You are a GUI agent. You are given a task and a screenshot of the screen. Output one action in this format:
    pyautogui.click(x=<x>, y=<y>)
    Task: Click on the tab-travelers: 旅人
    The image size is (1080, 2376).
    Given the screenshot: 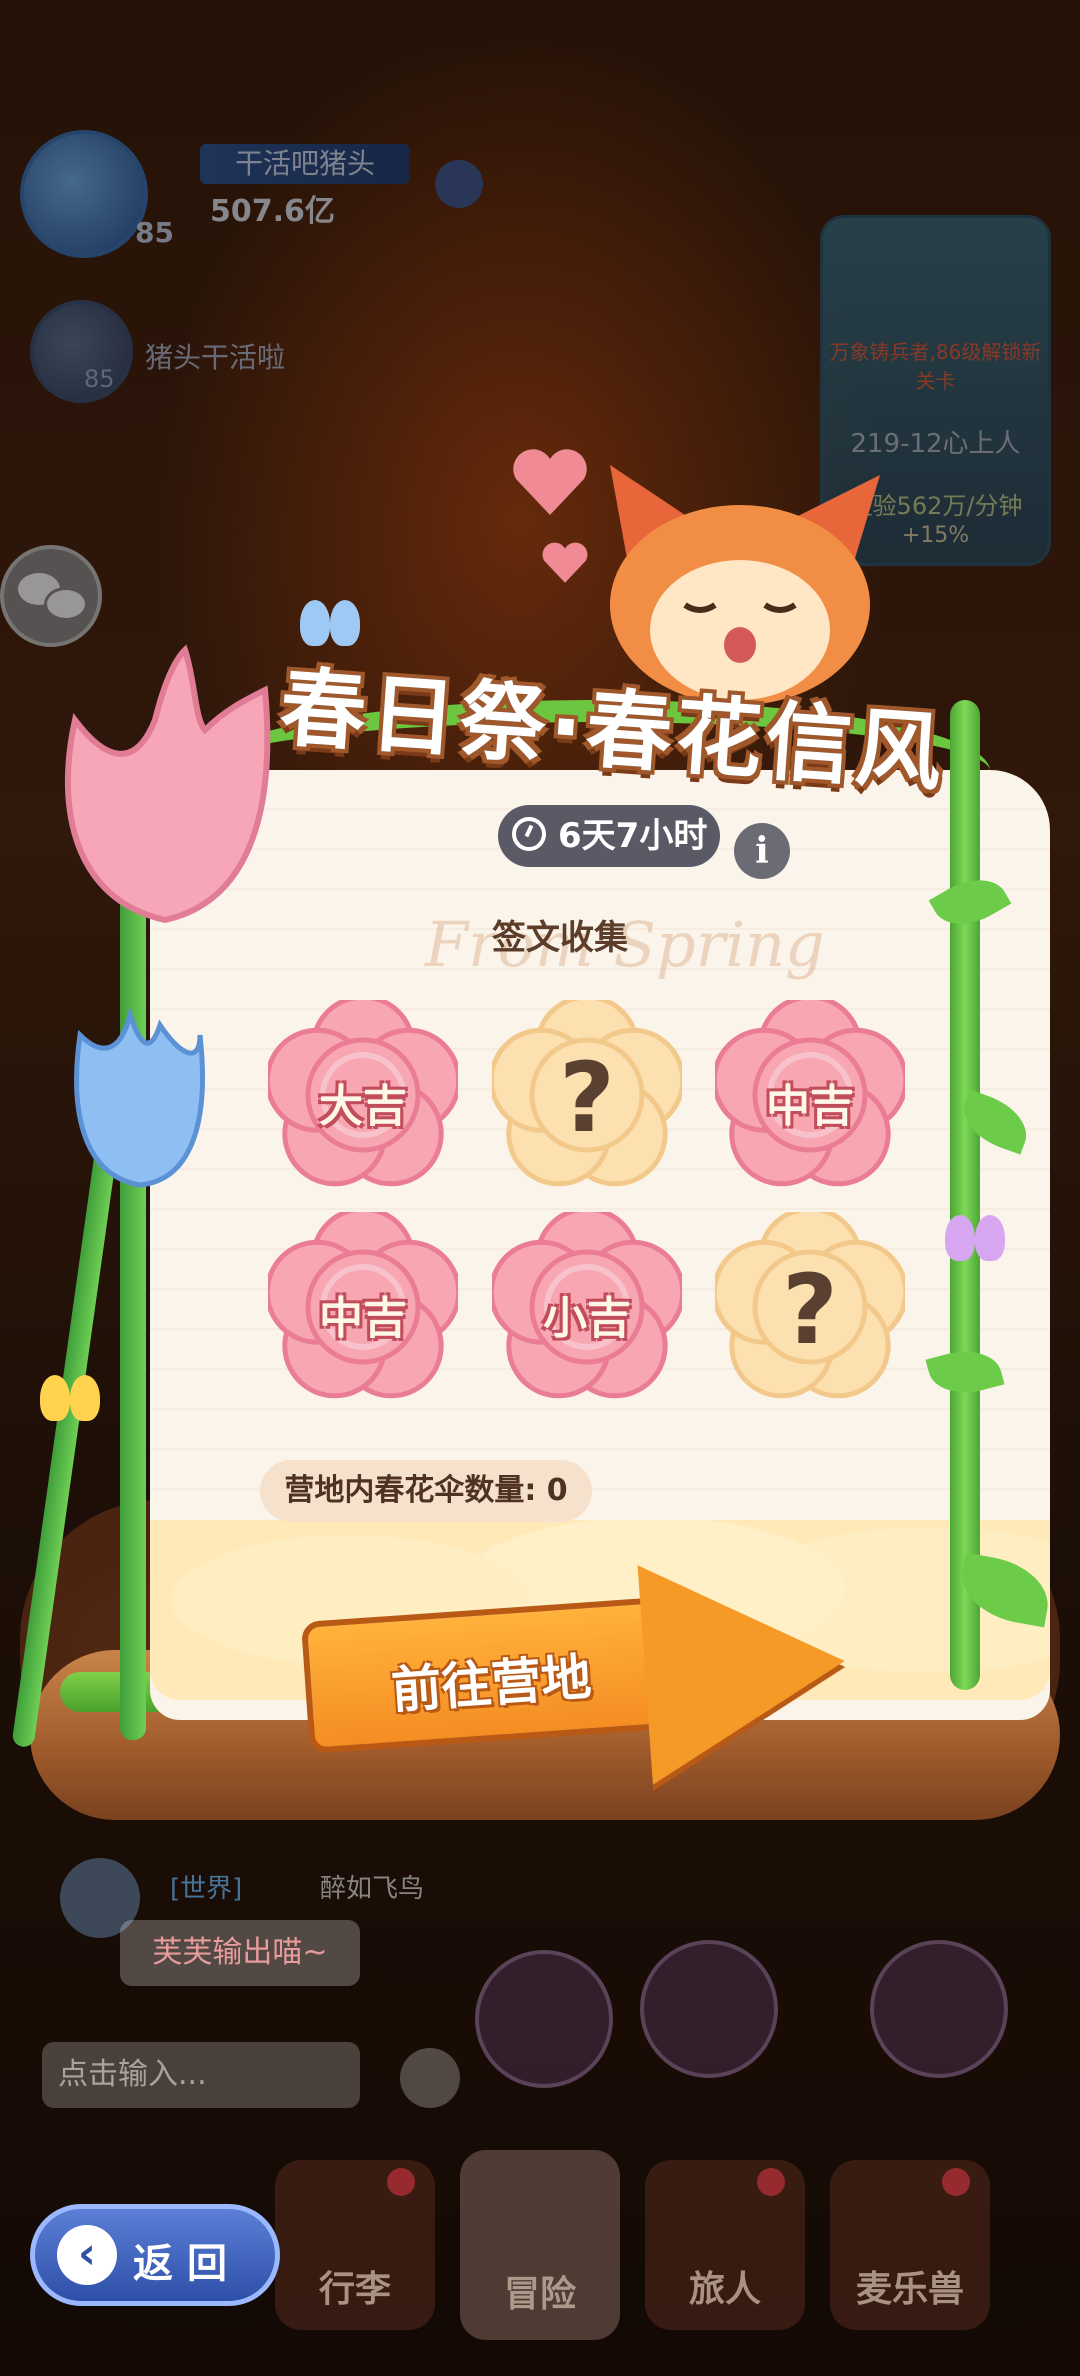 What is the action you would take?
    pyautogui.click(x=725, y=2245)
    